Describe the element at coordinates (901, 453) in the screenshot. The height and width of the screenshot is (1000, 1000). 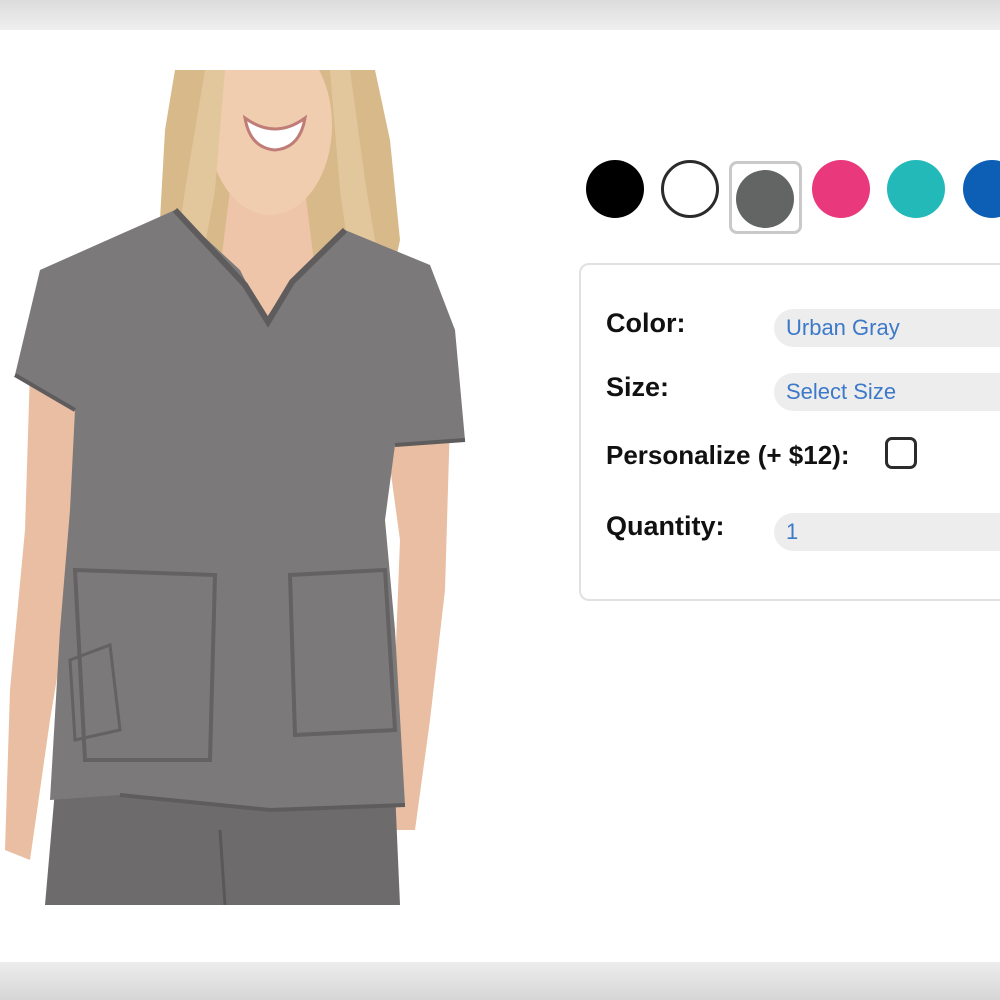
I see `personalize-checkbox` at that location.